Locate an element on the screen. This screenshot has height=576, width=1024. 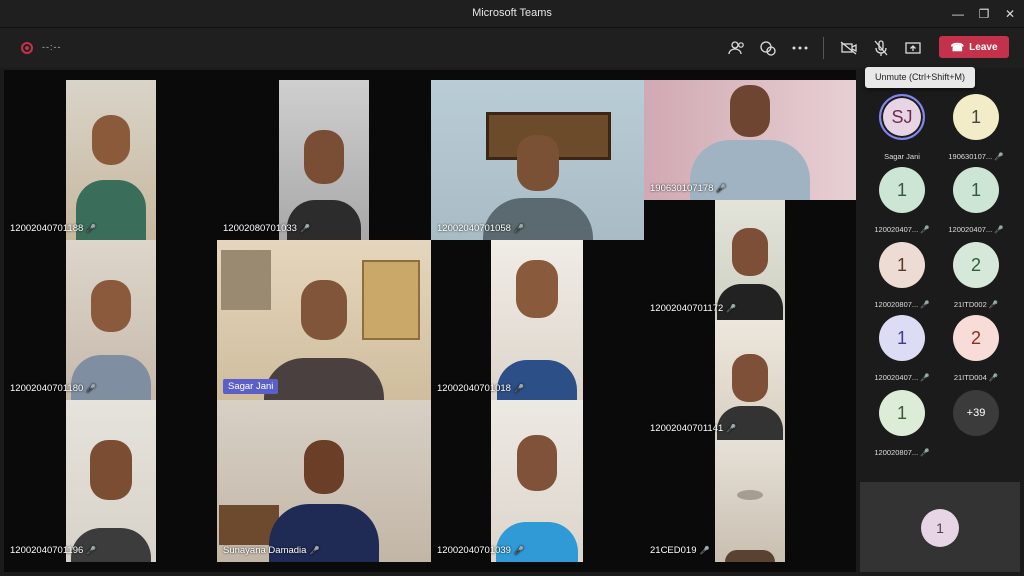
participant-avatar: 1 190630107... 🎤 is located at coordinates (976, 129).